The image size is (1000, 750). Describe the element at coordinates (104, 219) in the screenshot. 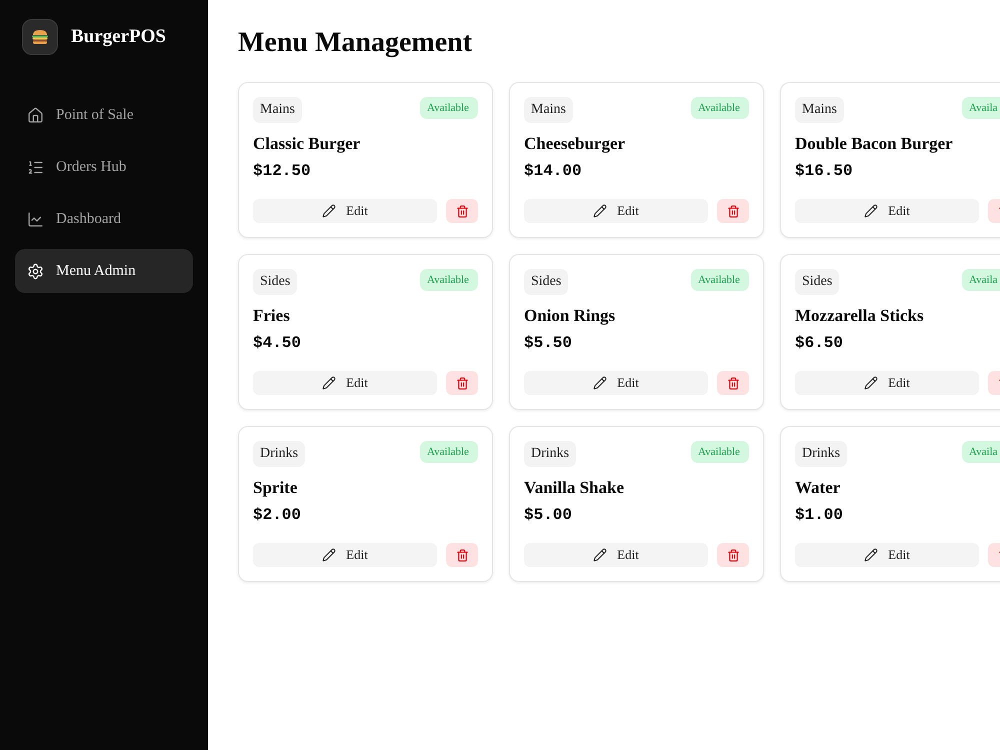

I see `nav-item: Dashboard` at that location.